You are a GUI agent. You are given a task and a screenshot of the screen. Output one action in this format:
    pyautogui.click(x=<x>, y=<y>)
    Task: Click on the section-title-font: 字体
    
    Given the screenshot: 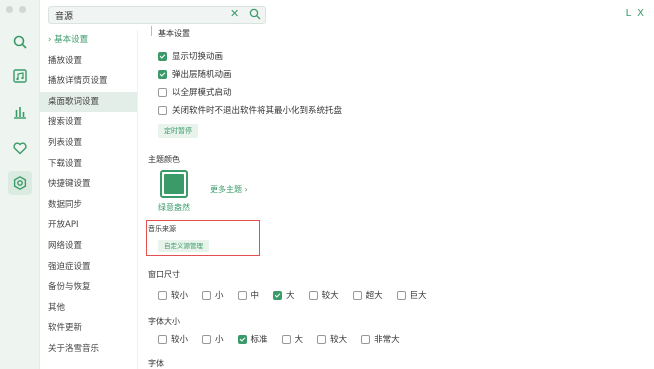 What is the action you would take?
    pyautogui.click(x=156, y=363)
    